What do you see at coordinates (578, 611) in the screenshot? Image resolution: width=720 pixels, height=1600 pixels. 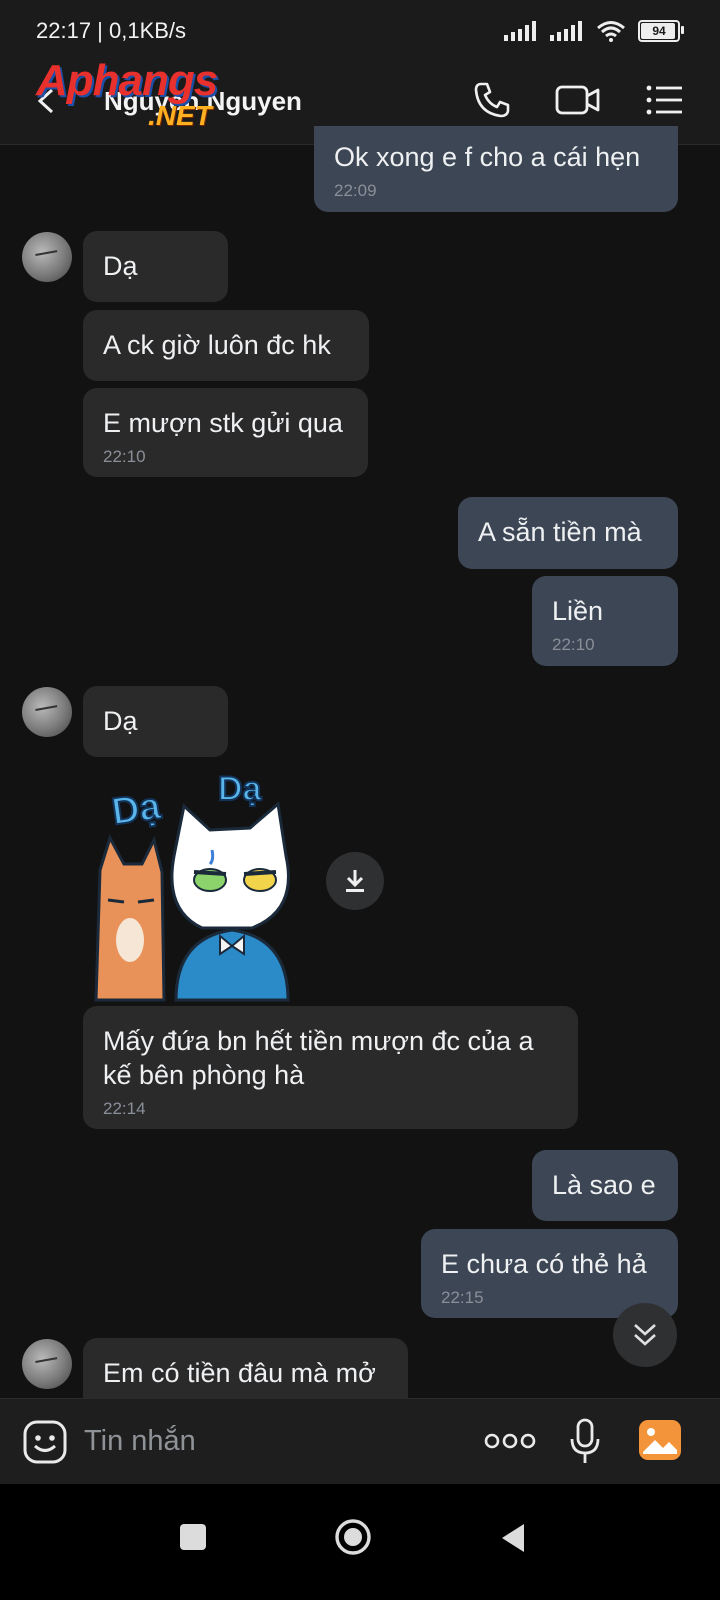 I see `message-text: Liền` at bounding box center [578, 611].